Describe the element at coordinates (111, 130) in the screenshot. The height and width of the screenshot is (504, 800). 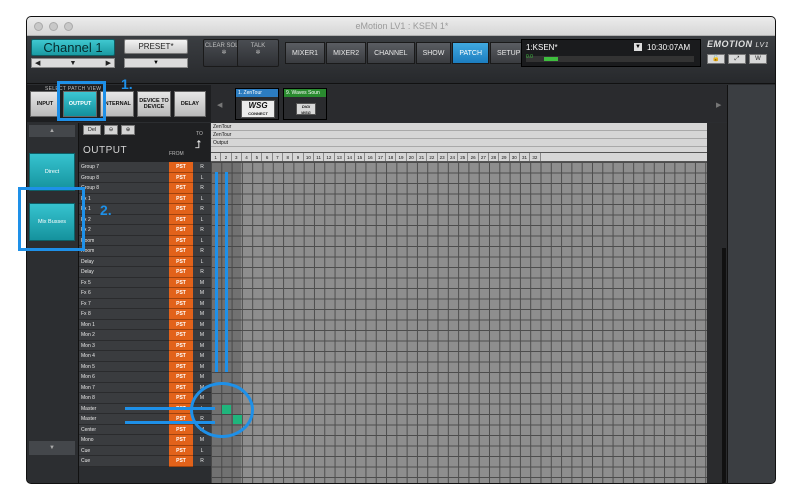
I see `zoom-out-icon: ⊖` at that location.